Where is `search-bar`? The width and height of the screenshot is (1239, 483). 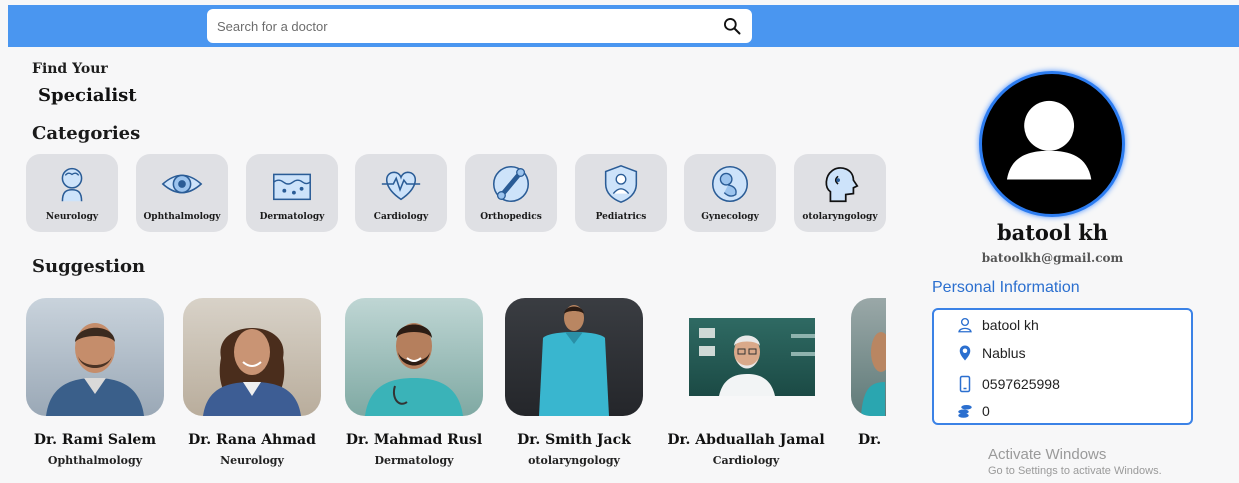
search-bar is located at coordinates (479, 26).